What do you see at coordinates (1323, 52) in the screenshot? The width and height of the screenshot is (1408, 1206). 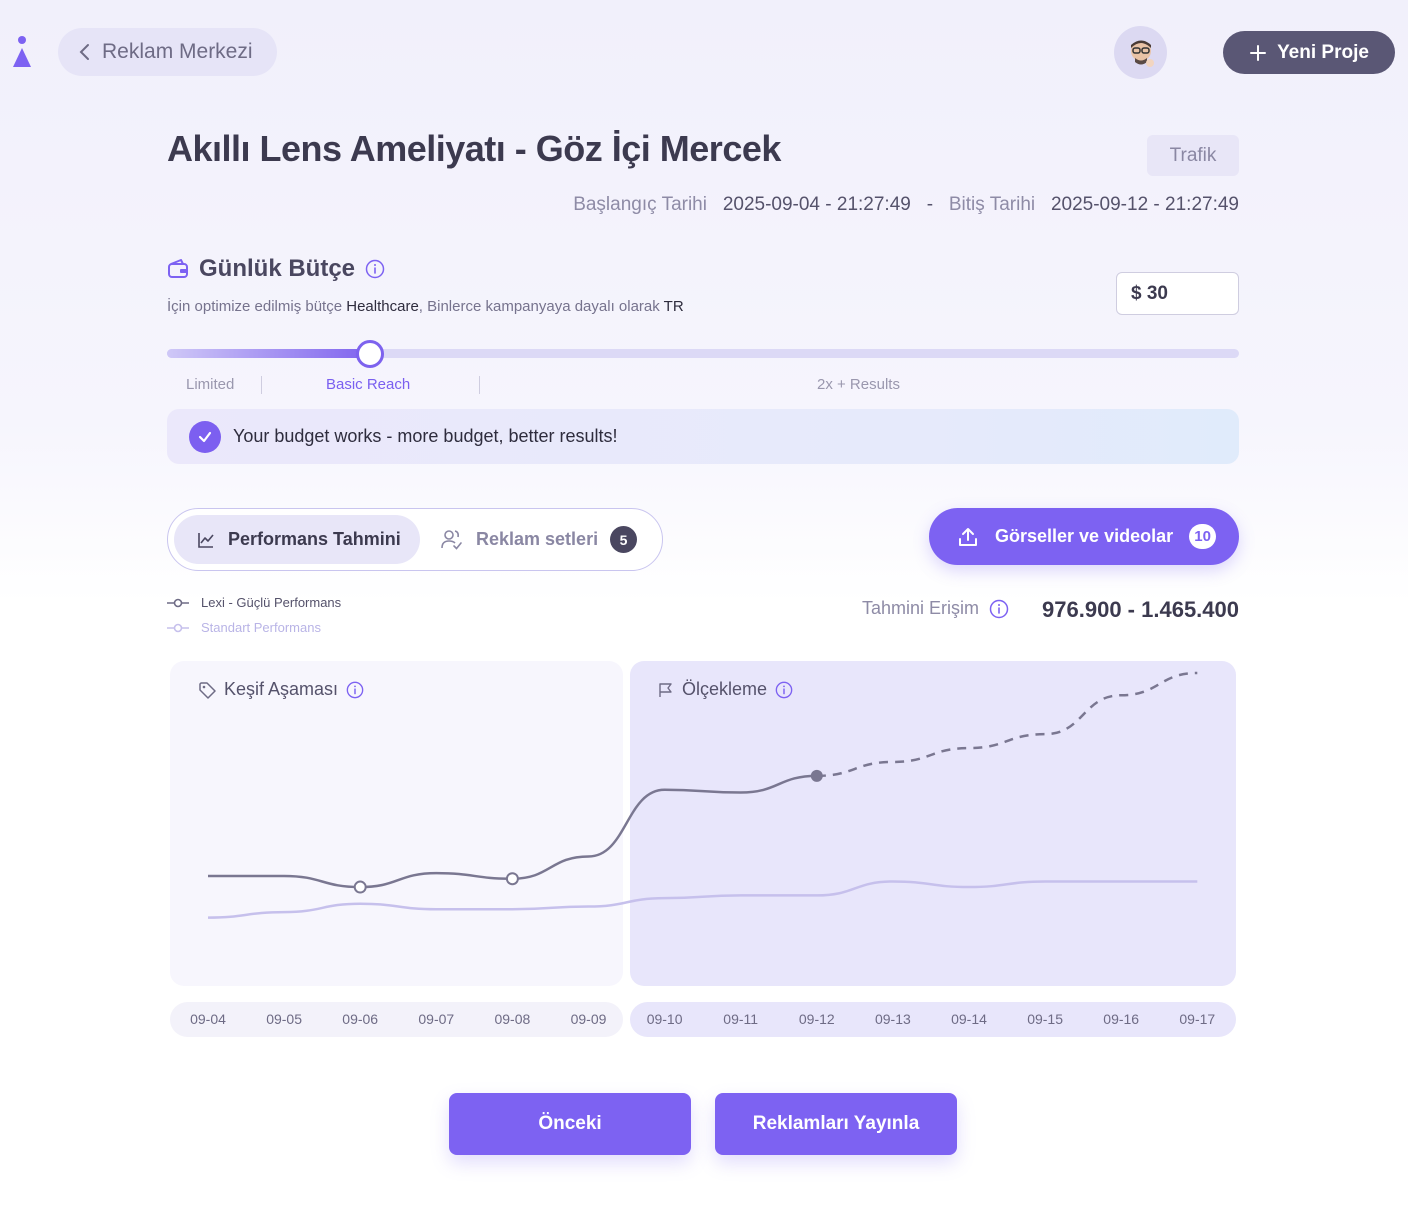 I see `new-project-label: Yeni Proje` at bounding box center [1323, 52].